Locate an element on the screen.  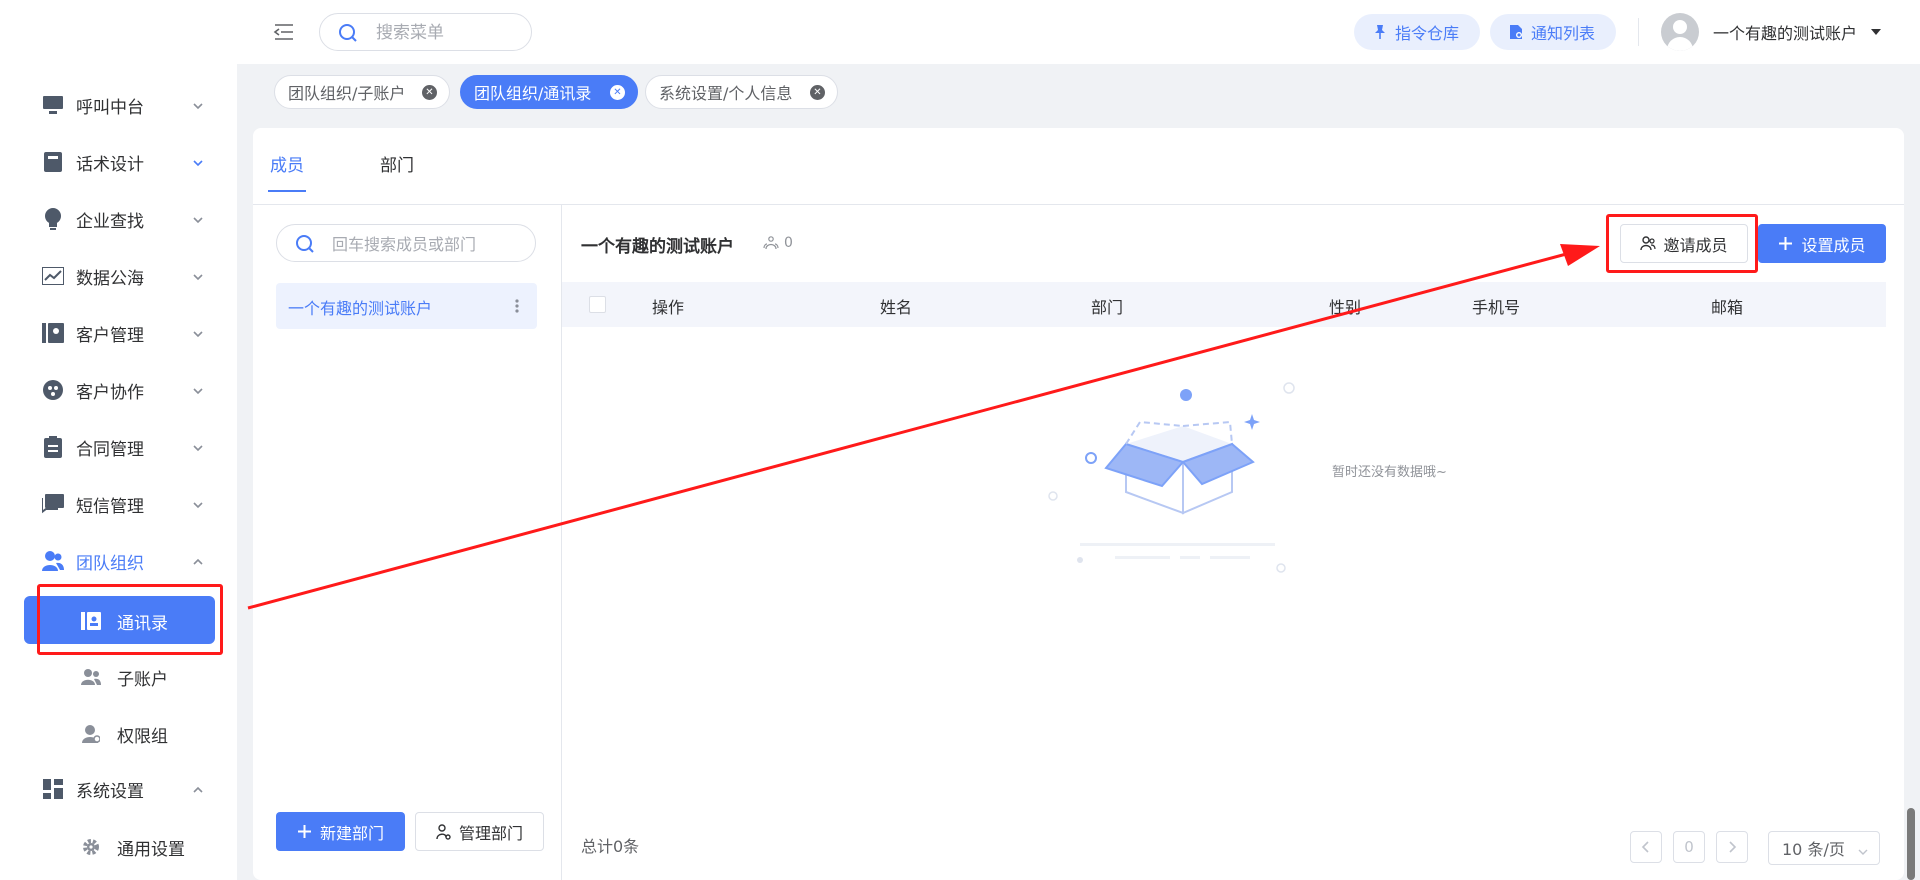
sidebar-item-system-settings: 系统设置 is located at coordinates (118, 789).